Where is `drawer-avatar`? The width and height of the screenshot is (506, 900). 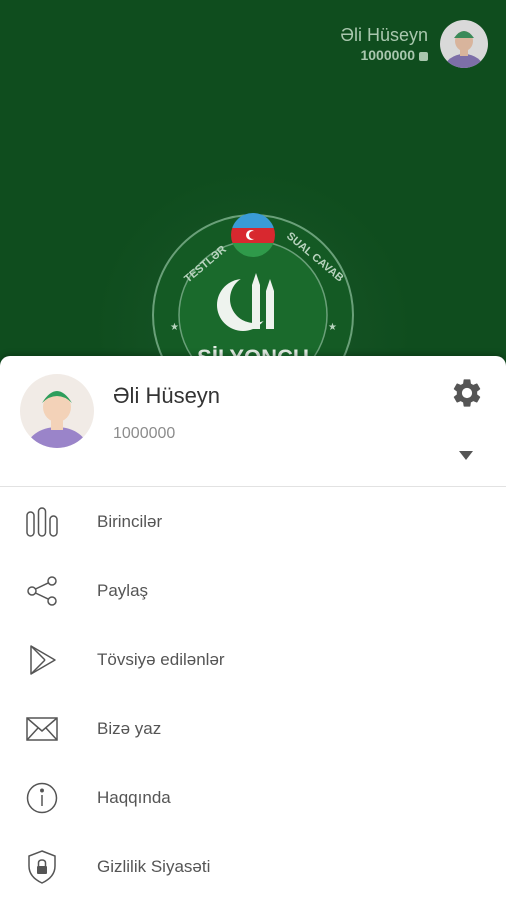
drawer-avatar is located at coordinates (57, 411).